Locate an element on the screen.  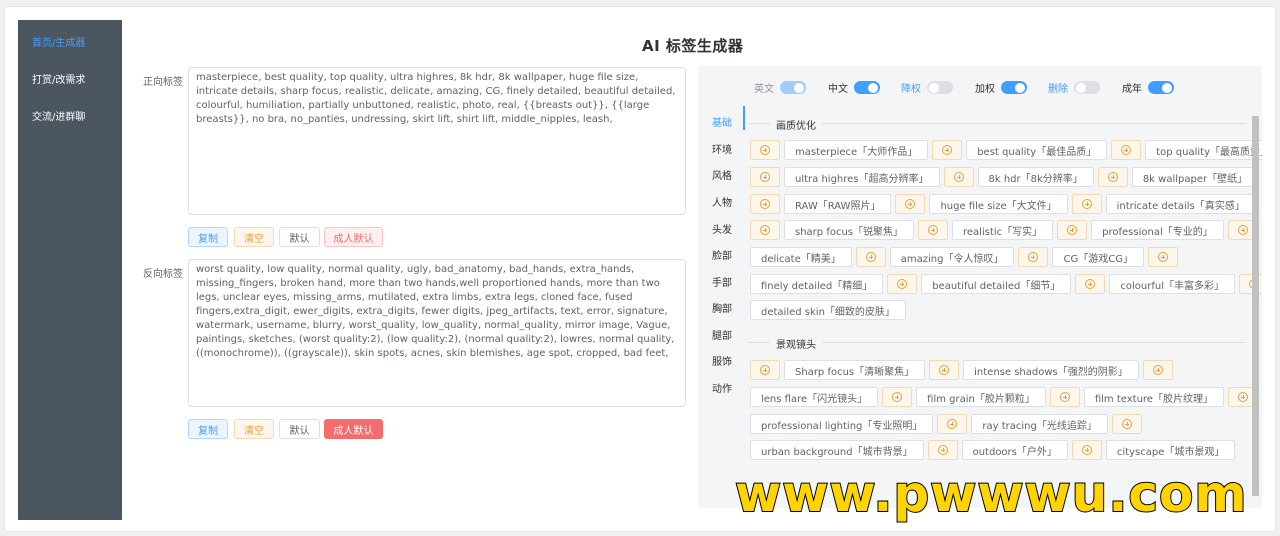
tag-chip: RAW「RAW照片」 is located at coordinates (838, 204).